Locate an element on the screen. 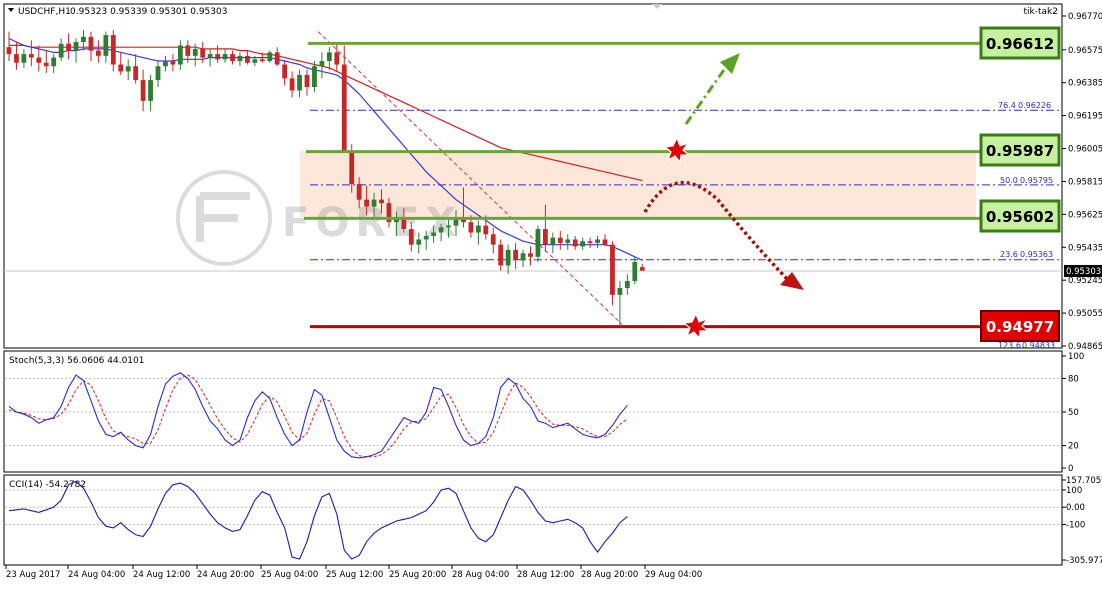  fib-500-label: 50.0 is located at coordinates (1009, 180).